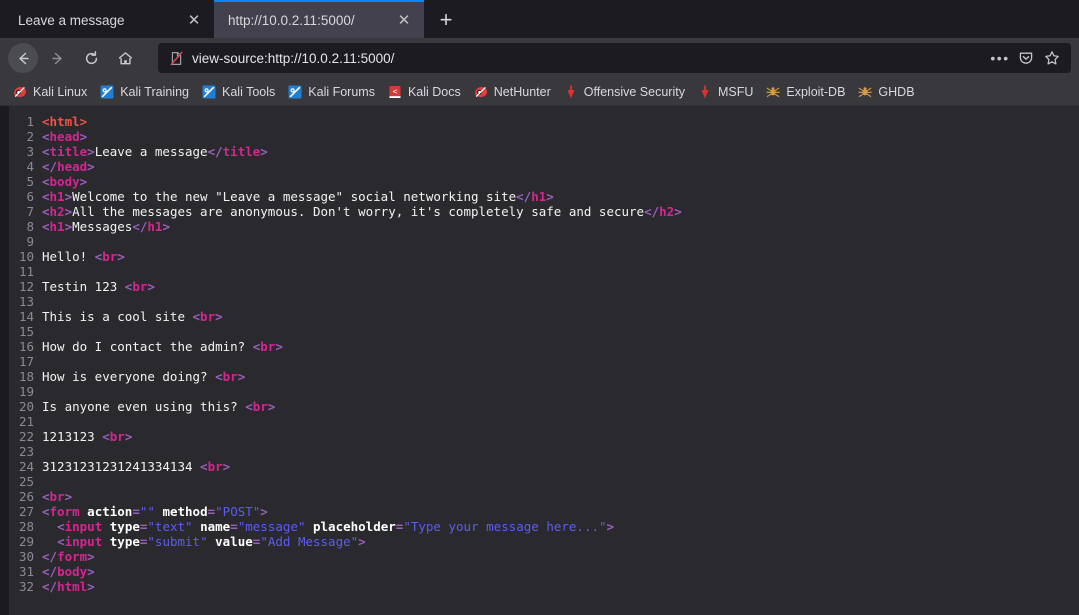 Image resolution: width=1079 pixels, height=615 pixels. I want to click on line-text: Is anyone even using this? <br>, so click(158, 406).